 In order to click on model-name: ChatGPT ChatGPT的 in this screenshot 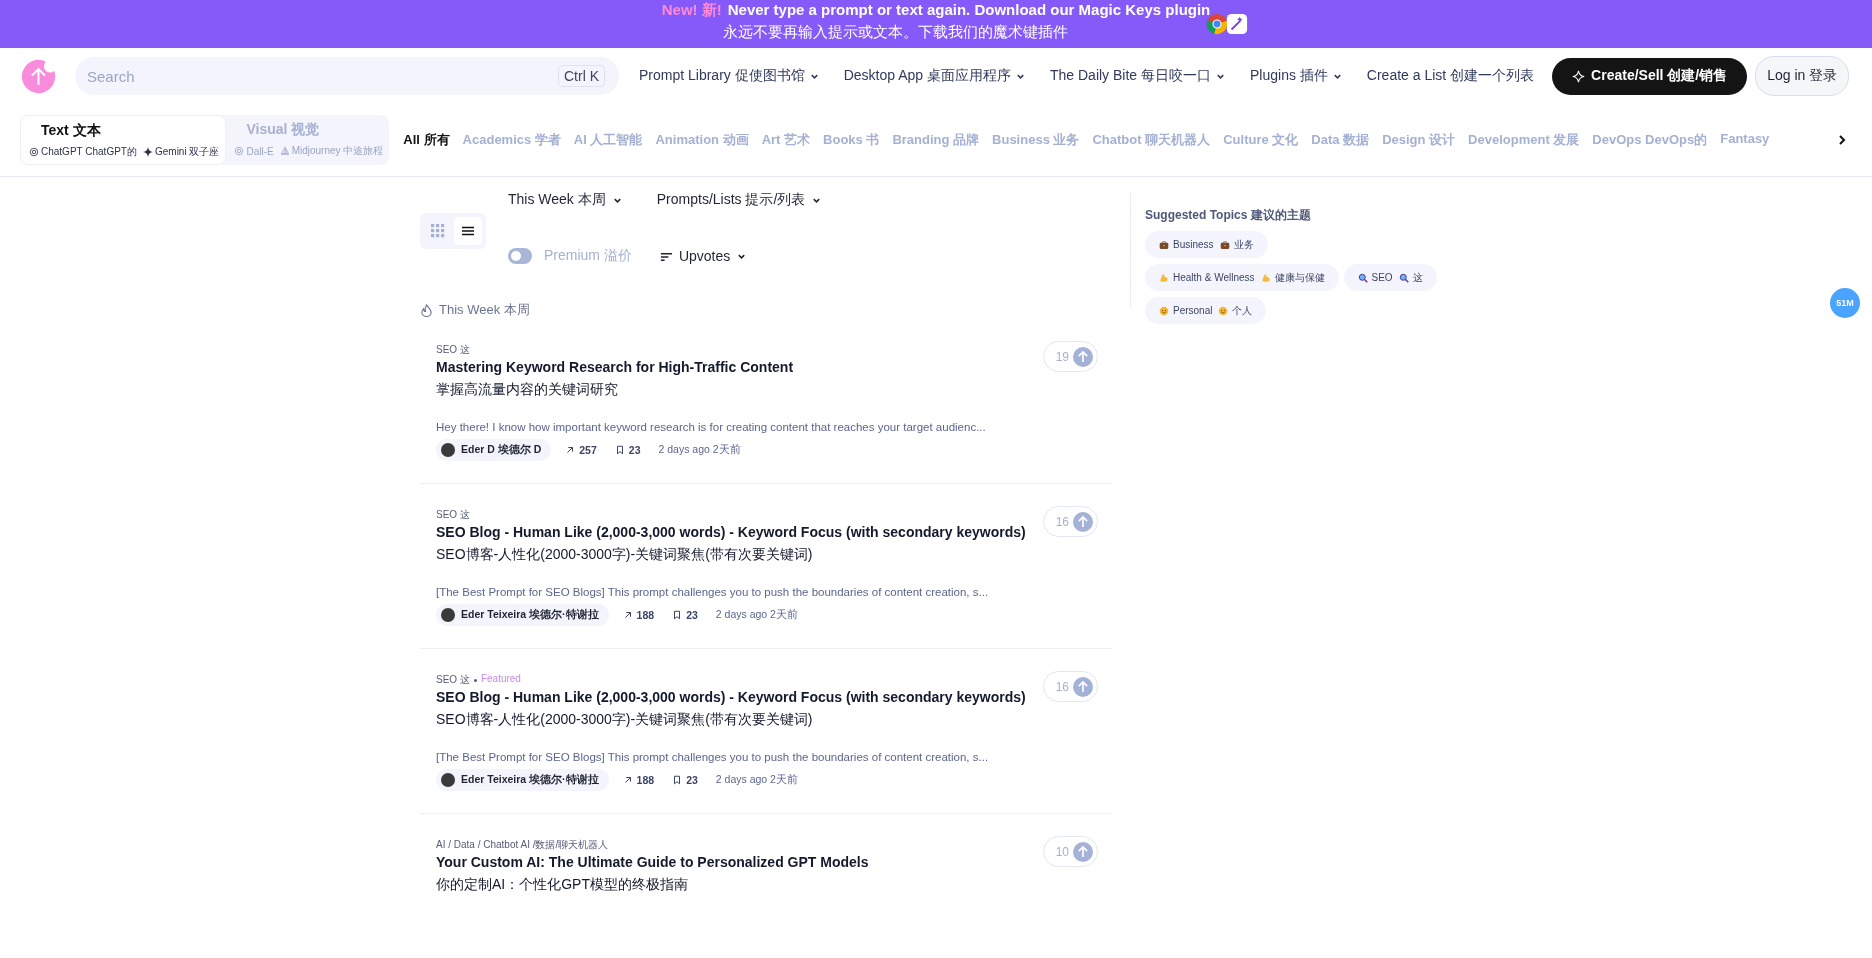, I will do `click(89, 152)`.